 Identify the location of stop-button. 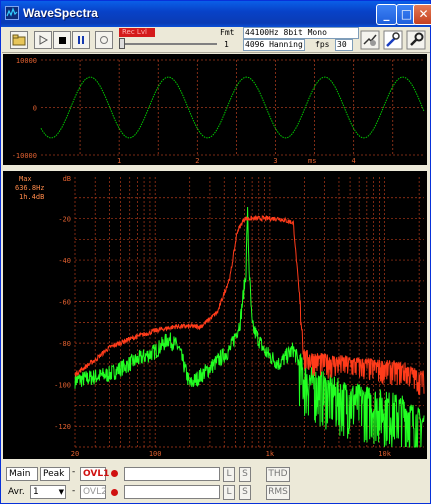
(62, 40).